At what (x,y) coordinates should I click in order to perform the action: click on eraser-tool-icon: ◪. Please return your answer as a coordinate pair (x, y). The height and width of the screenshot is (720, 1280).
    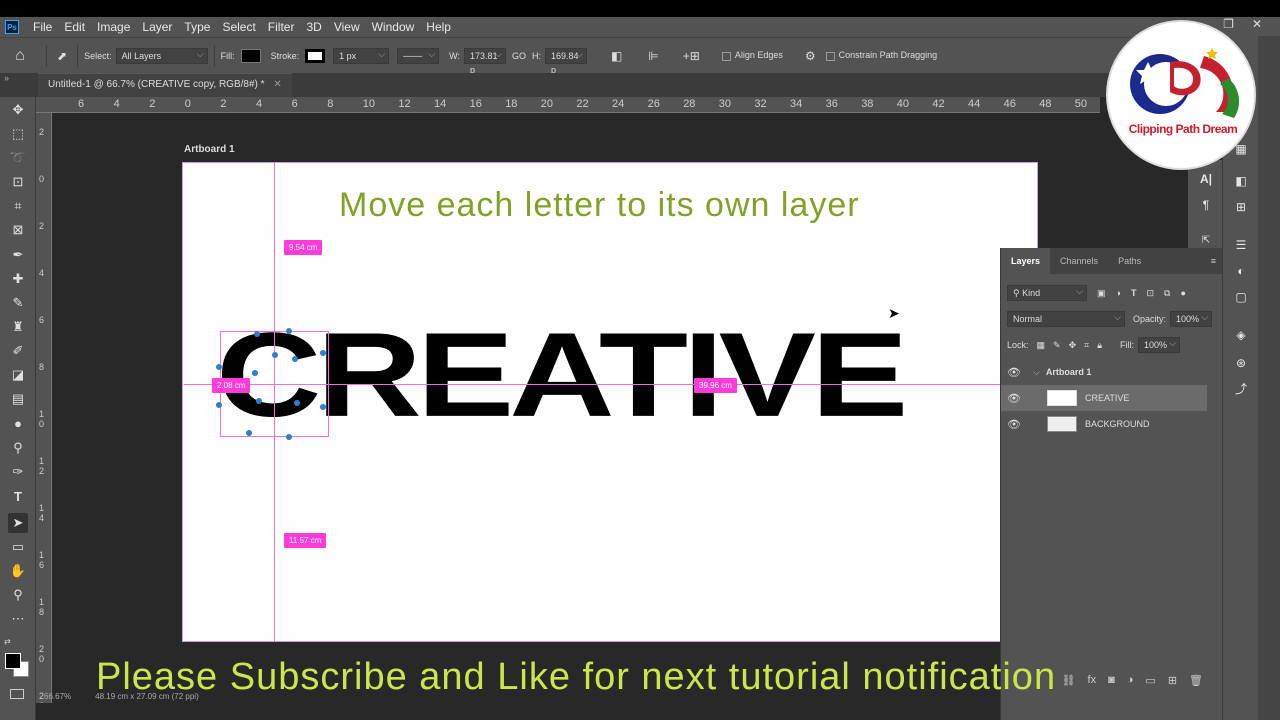
    Looking at the image, I should click on (18, 375).